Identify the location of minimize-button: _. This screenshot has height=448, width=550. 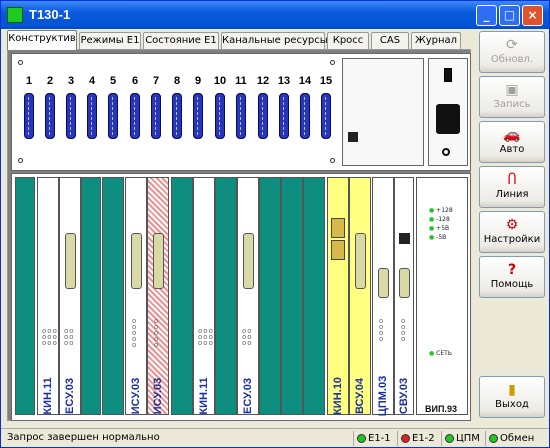
(486, 15).